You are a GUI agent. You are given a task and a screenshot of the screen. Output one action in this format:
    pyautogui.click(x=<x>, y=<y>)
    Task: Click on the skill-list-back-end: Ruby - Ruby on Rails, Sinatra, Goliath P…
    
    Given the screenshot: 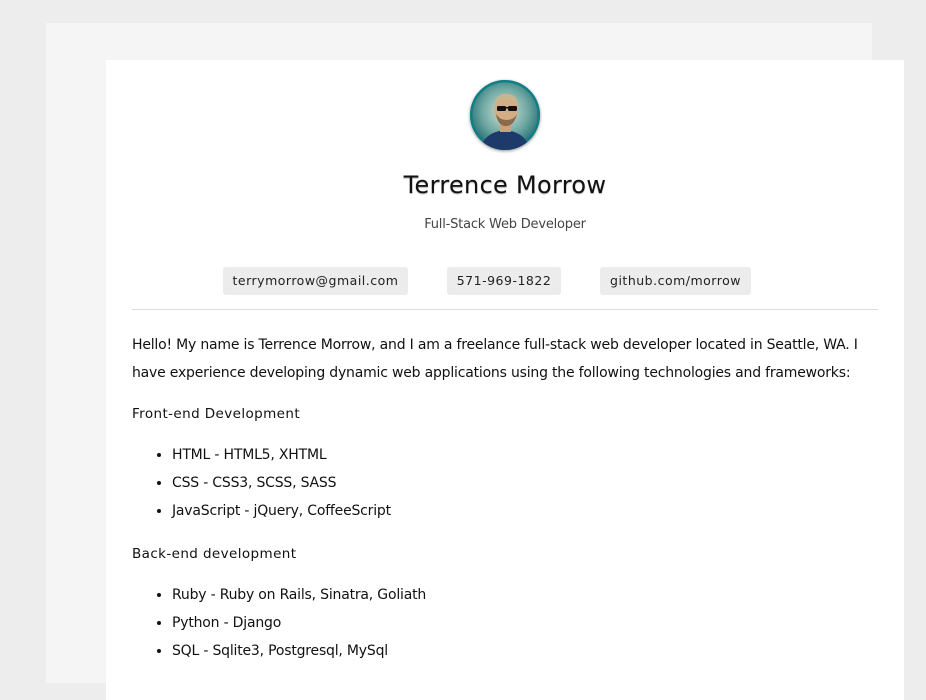 What is the action you would take?
    pyautogui.click(x=279, y=623)
    